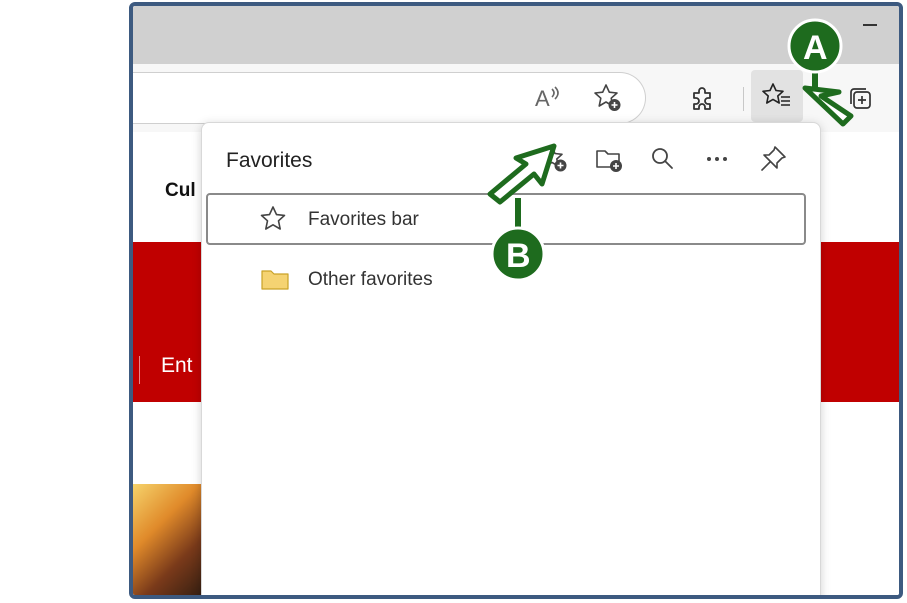 Image resolution: width=907 pixels, height=603 pixels. Describe the element at coordinates (663, 159) in the screenshot. I see `search-icon` at that location.